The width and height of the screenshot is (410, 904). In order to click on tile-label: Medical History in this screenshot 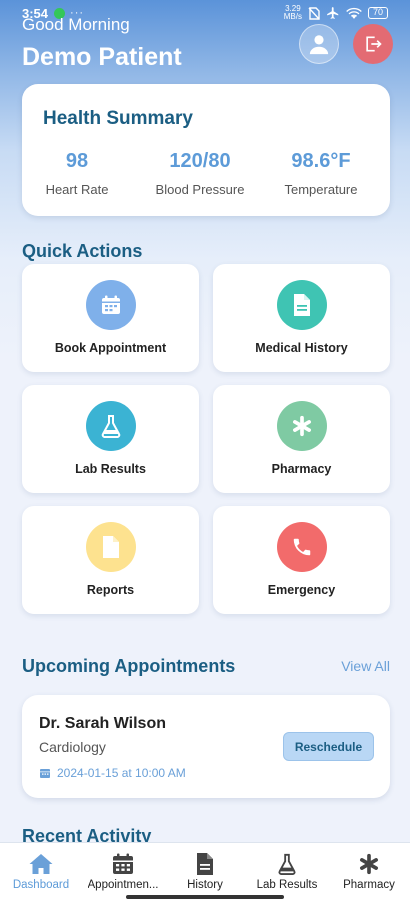, I will do `click(301, 348)`.